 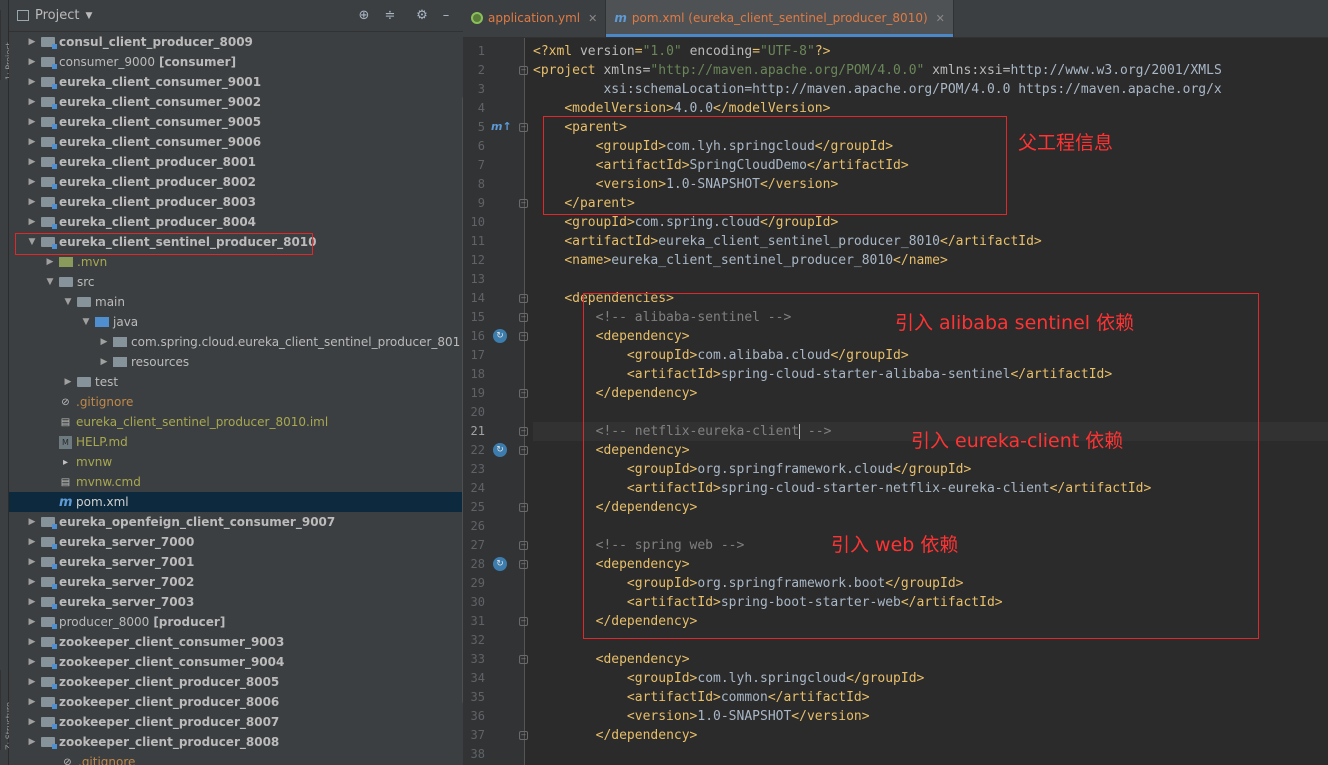 What do you see at coordinates (236, 758) in the screenshot?
I see `tree-file-item: ⊘ .gitignore` at bounding box center [236, 758].